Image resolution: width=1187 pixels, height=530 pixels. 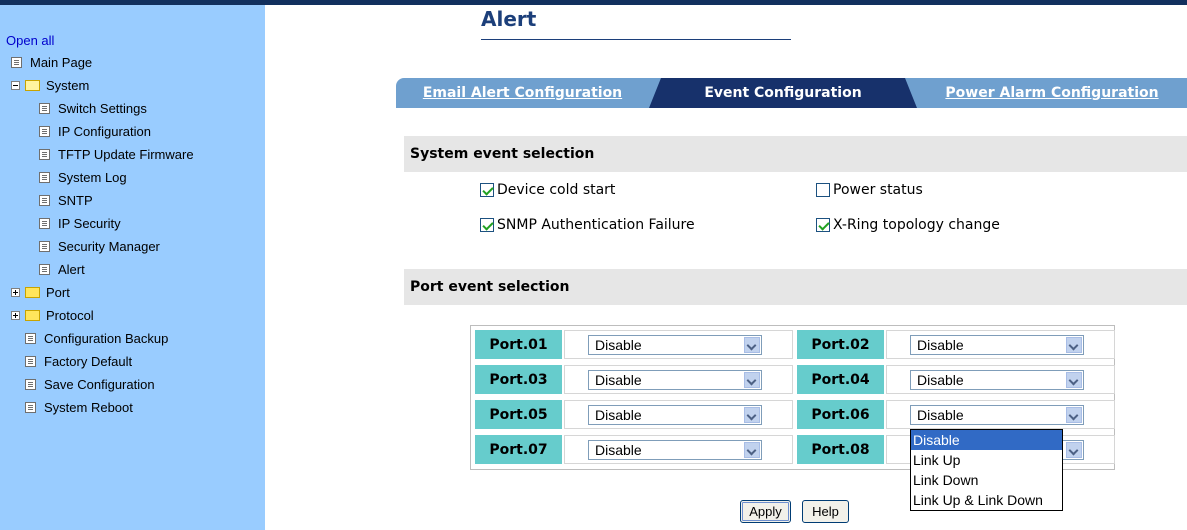 What do you see at coordinates (878, 190) in the screenshot?
I see `checkbox-label: Power status` at bounding box center [878, 190].